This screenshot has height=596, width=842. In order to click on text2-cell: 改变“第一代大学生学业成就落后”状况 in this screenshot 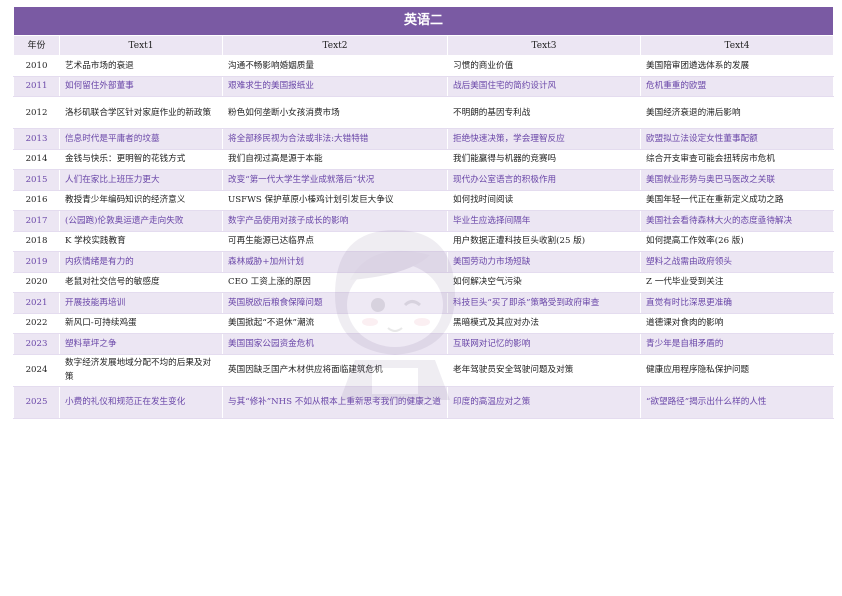, I will do `click(335, 180)`.